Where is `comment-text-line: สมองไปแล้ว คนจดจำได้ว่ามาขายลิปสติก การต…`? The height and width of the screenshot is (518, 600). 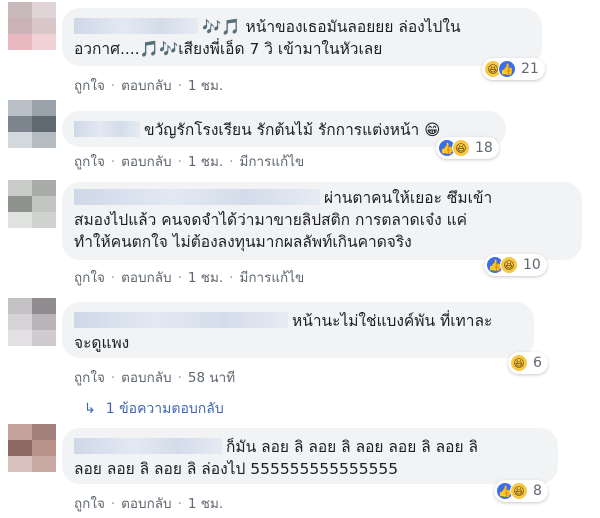
comment-text-line: สมองไปแล้ว คนจดจำได้ว่ามาขายลิปสติก การต… is located at coordinates (321, 220).